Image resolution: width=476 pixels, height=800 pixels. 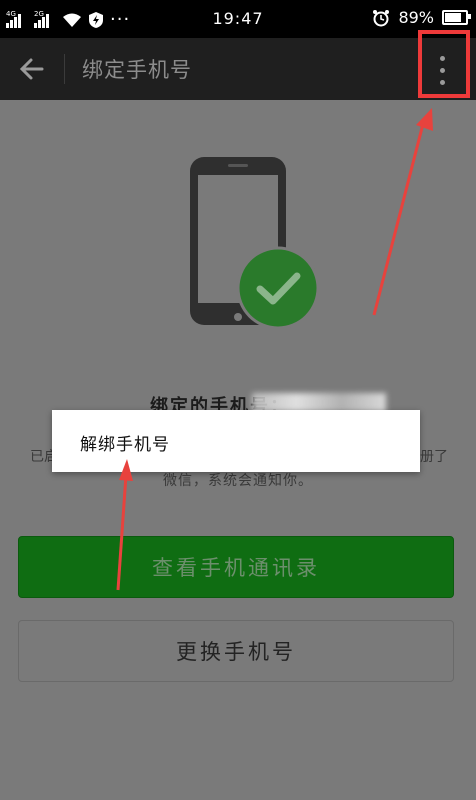 What do you see at coordinates (236, 441) in the screenshot?
I see `overflow-menu: 解绑手机号` at bounding box center [236, 441].